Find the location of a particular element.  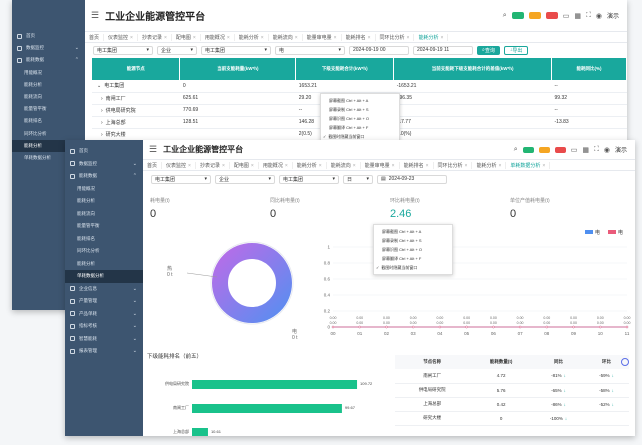

tab: 用能概况 × is located at coordinates (218, 37).